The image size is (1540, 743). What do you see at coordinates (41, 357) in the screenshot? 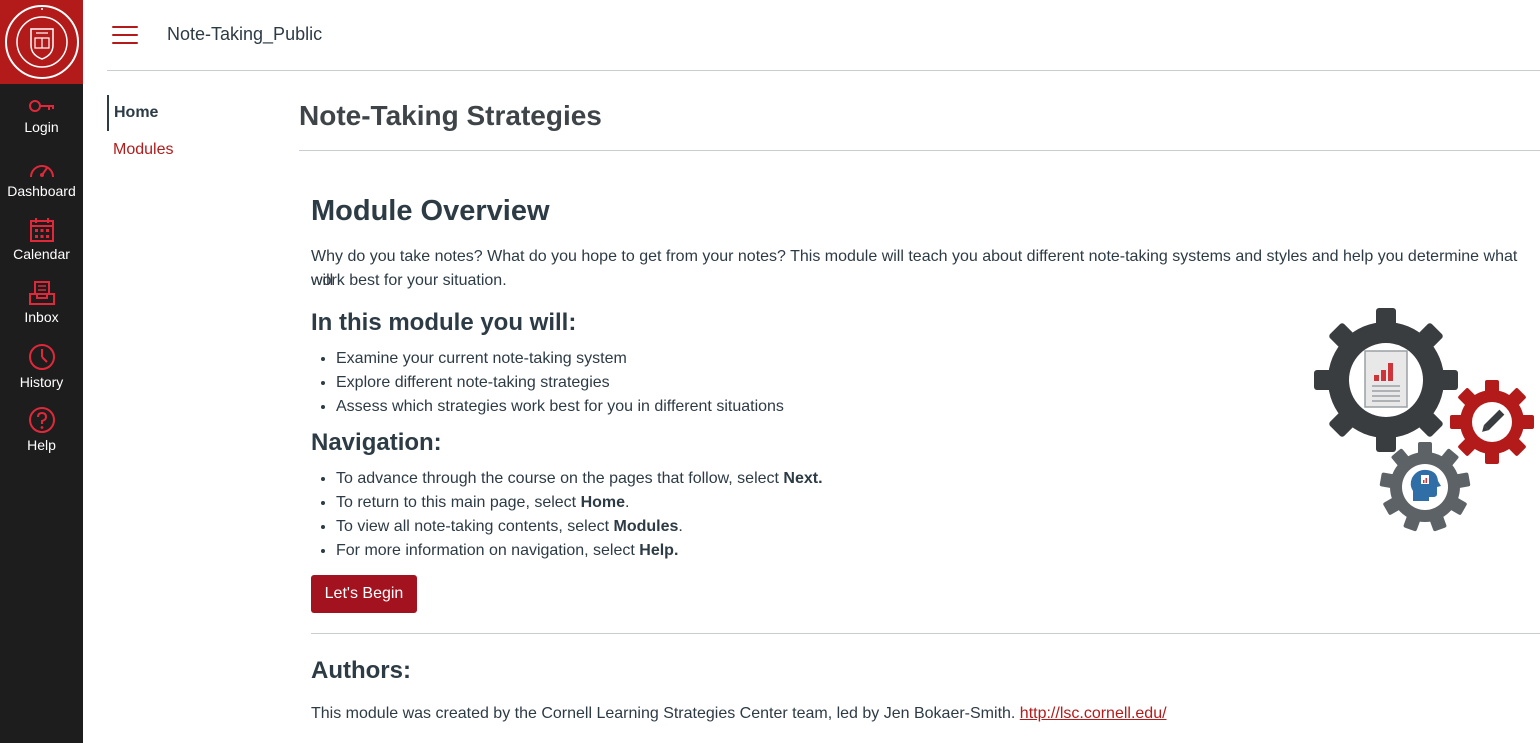
I see `clock-icon` at bounding box center [41, 357].